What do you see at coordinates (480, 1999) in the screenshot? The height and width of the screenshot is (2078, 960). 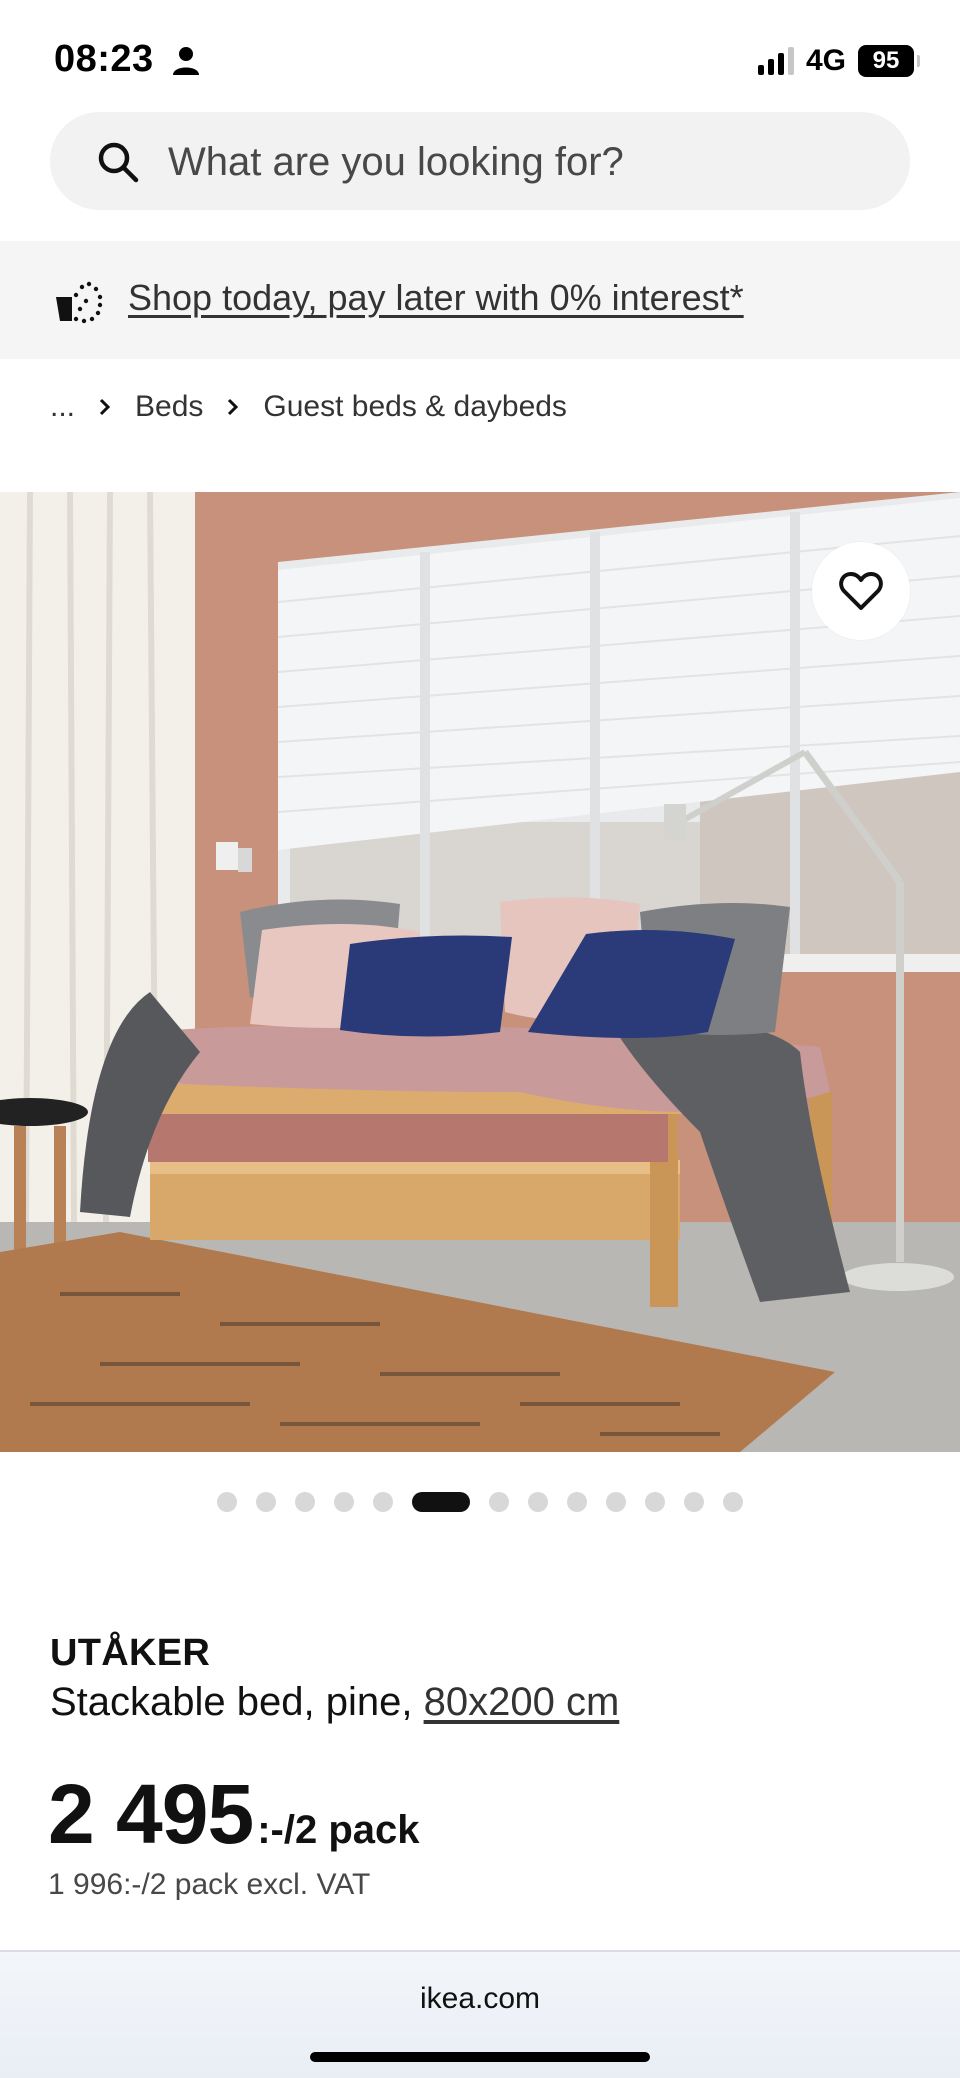 I see `browser-url: ikea.com` at bounding box center [480, 1999].